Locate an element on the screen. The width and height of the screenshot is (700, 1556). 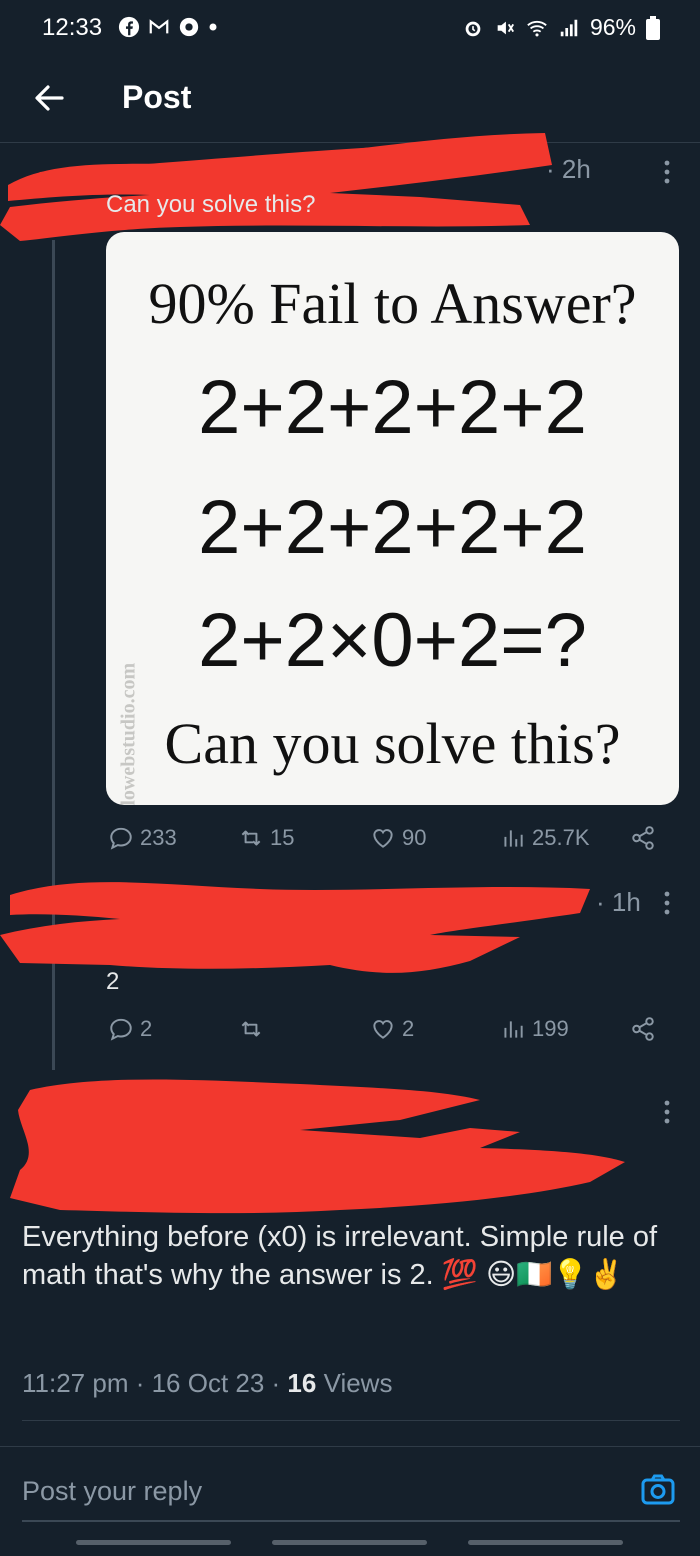
back-button is located at coordinates (50, 98).